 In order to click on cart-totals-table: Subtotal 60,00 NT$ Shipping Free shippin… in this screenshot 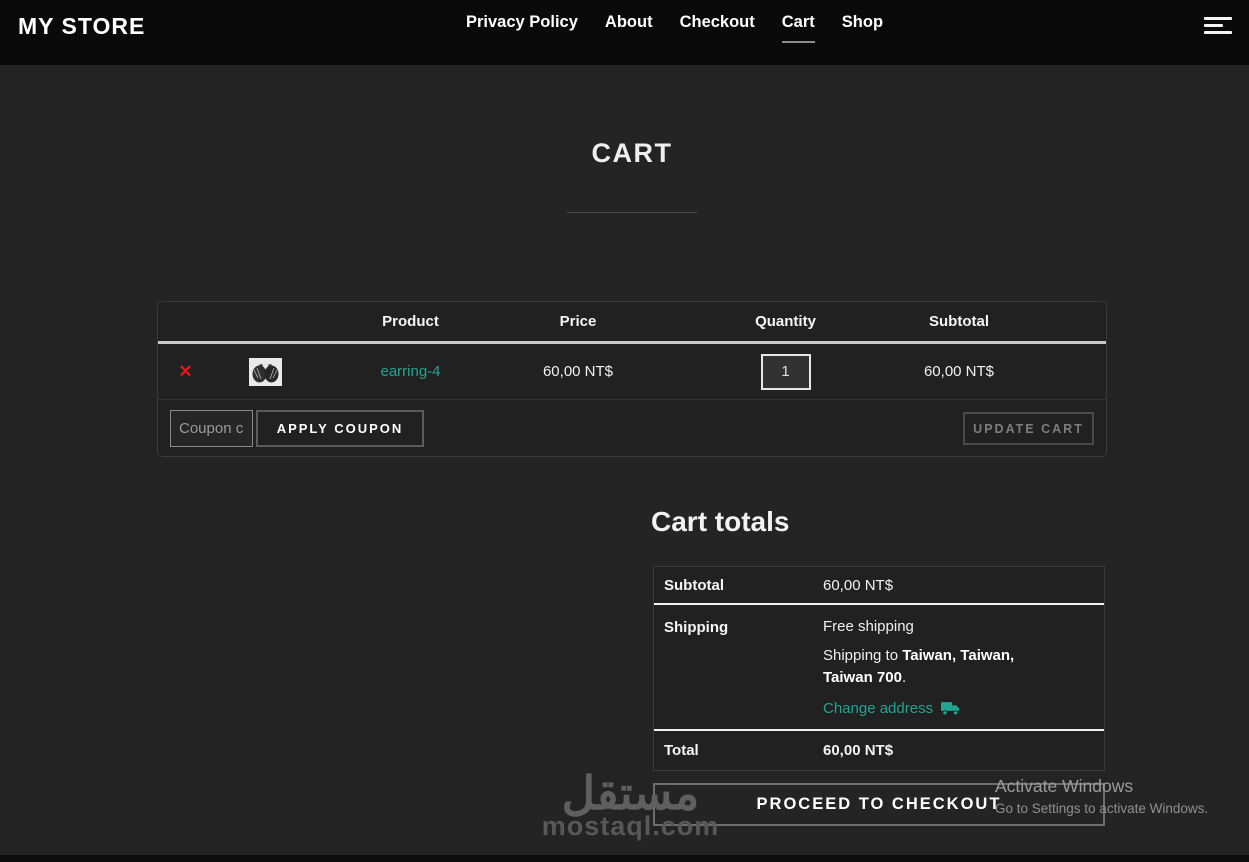, I will do `click(879, 668)`.